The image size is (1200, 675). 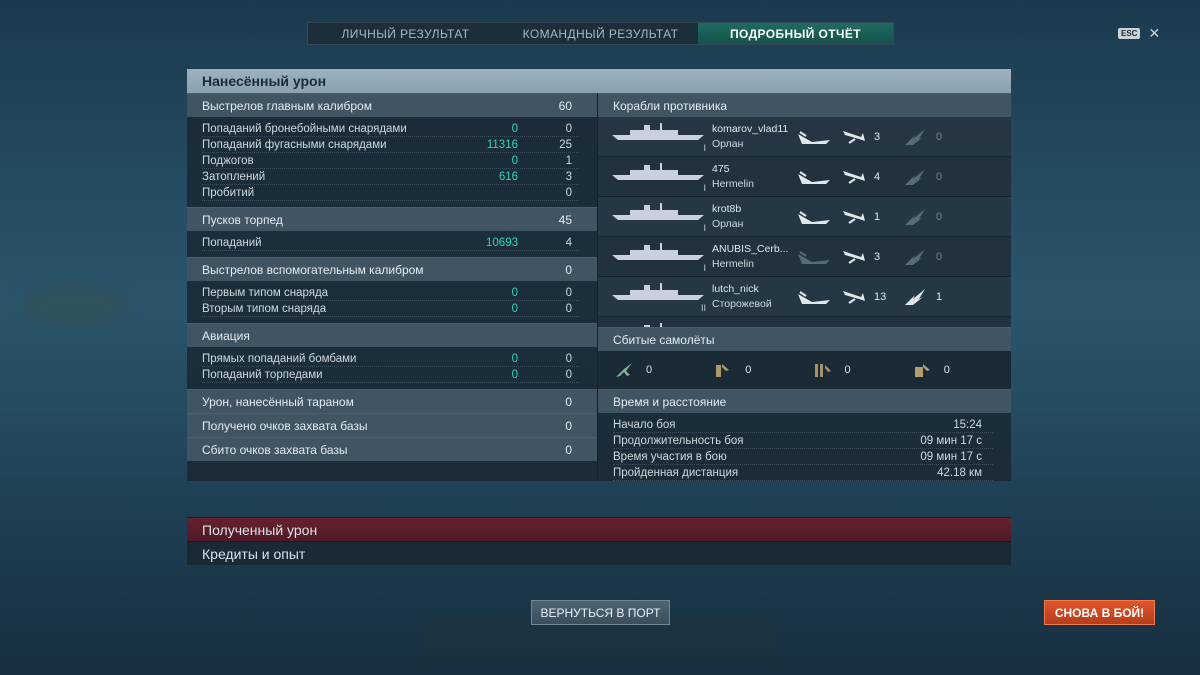 I want to click on torpedo-rows: Попаданий 10693 4, so click(x=392, y=244).